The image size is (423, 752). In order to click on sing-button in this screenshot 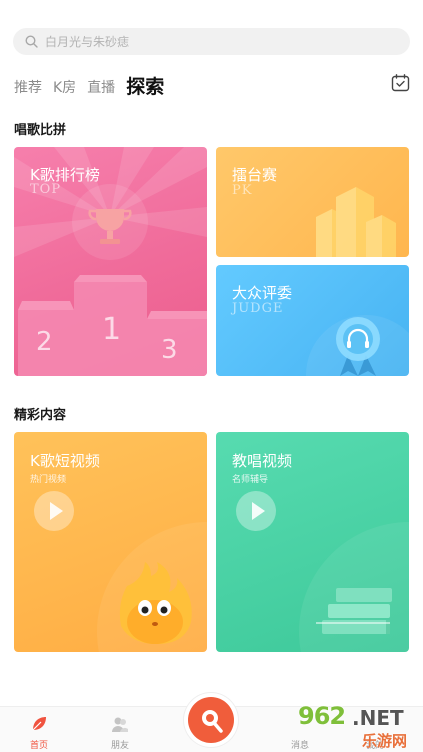, I will do `click(211, 720)`.